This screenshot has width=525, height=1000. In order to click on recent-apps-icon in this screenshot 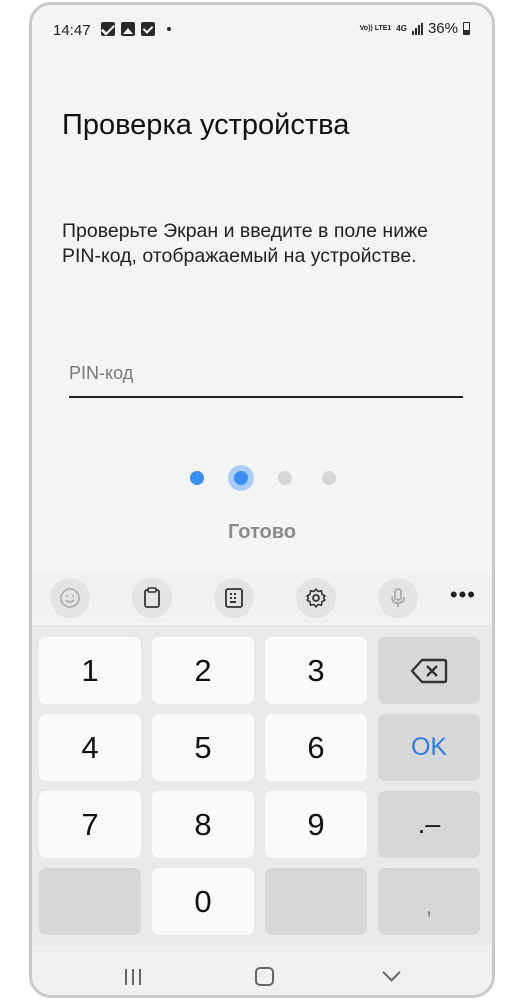, I will do `click(133, 977)`.